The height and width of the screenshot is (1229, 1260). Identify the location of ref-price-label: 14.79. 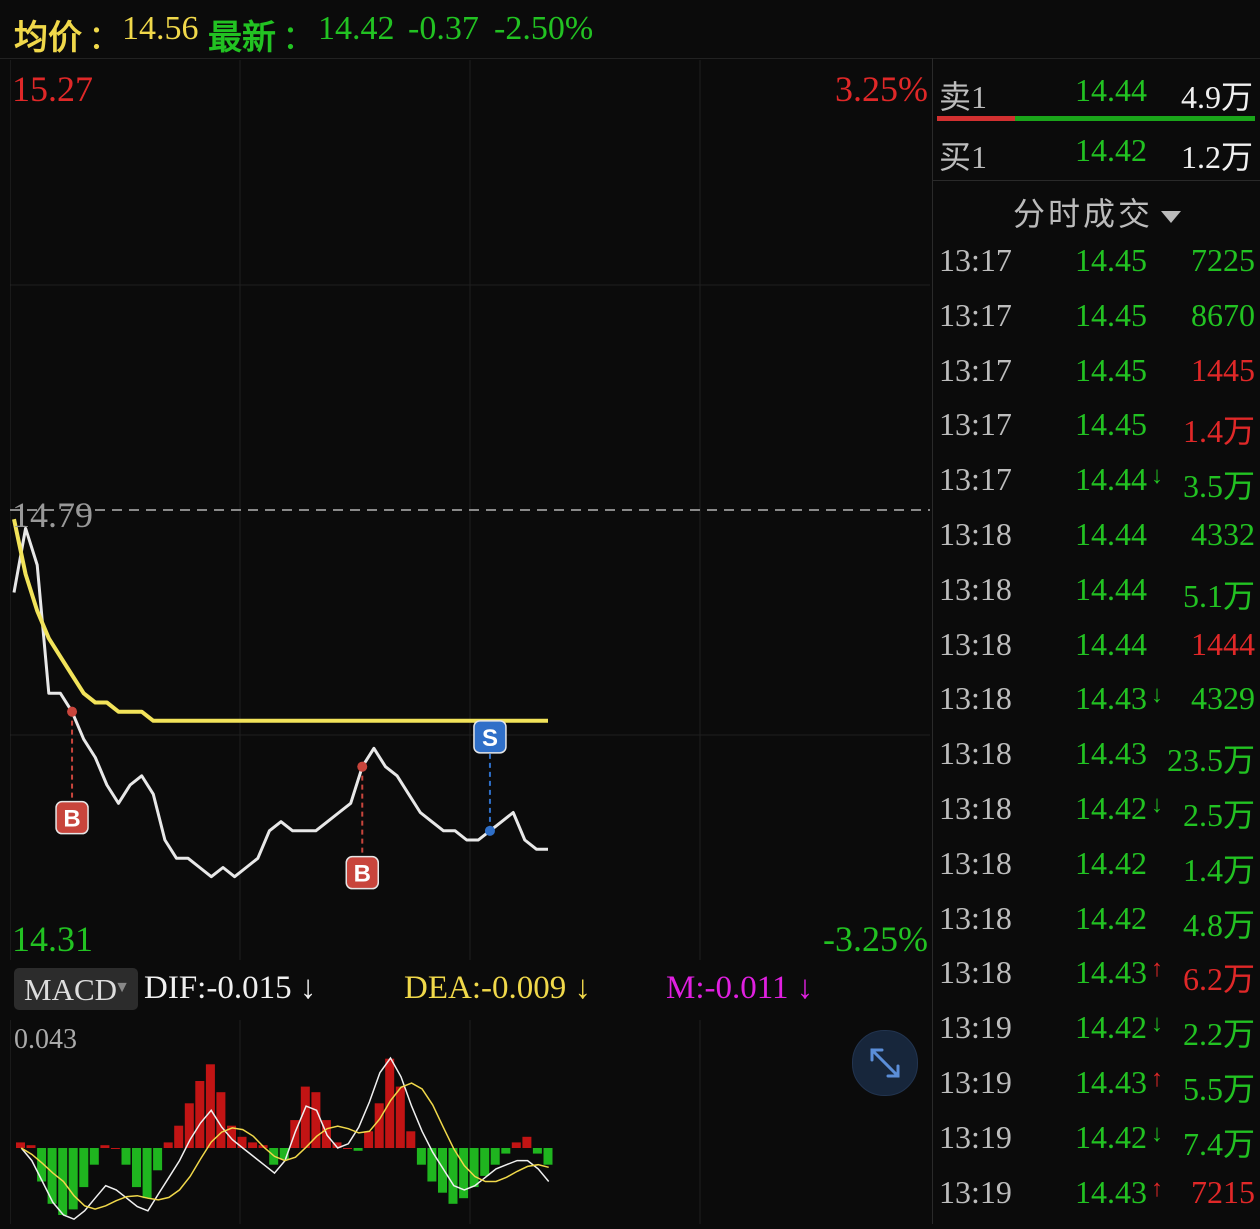
(52, 515).